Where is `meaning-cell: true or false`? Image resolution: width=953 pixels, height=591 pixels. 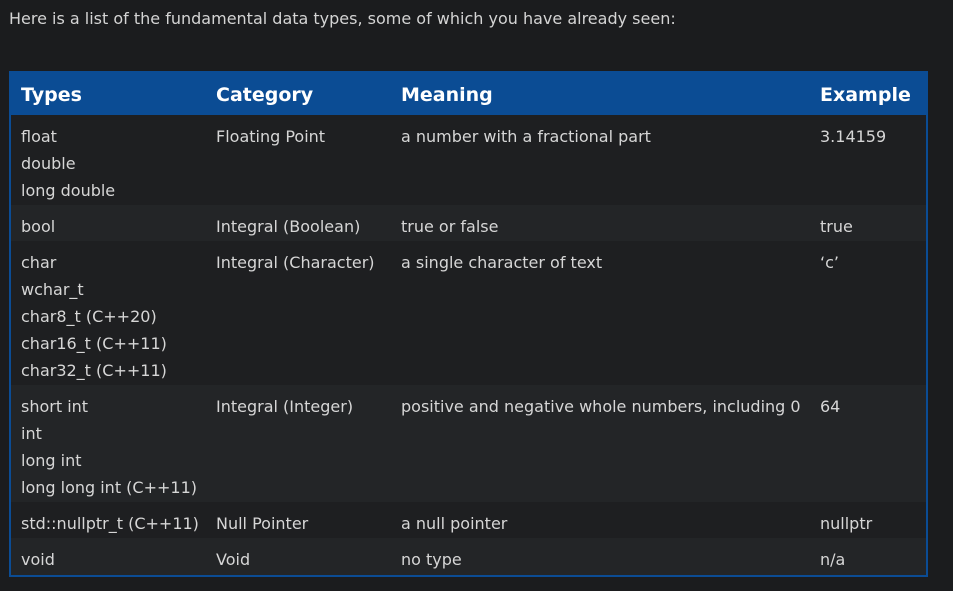 meaning-cell: true or false is located at coordinates (450, 226).